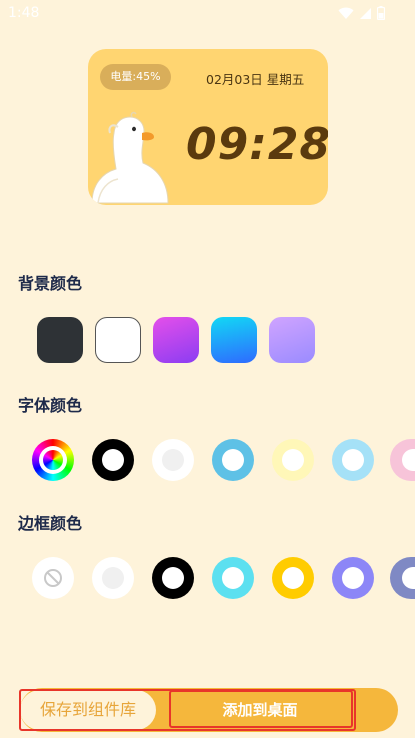  I want to click on background-color-title: 背景颜色, so click(50, 283).